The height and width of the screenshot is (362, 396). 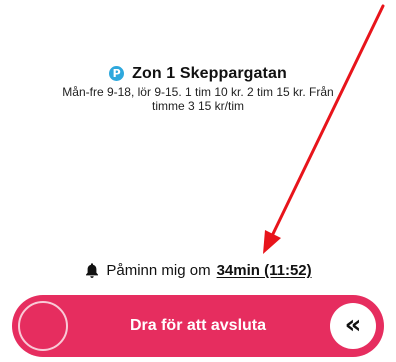 I want to click on zone-title-row: P Zon 1 Skeppargatan, so click(x=198, y=74).